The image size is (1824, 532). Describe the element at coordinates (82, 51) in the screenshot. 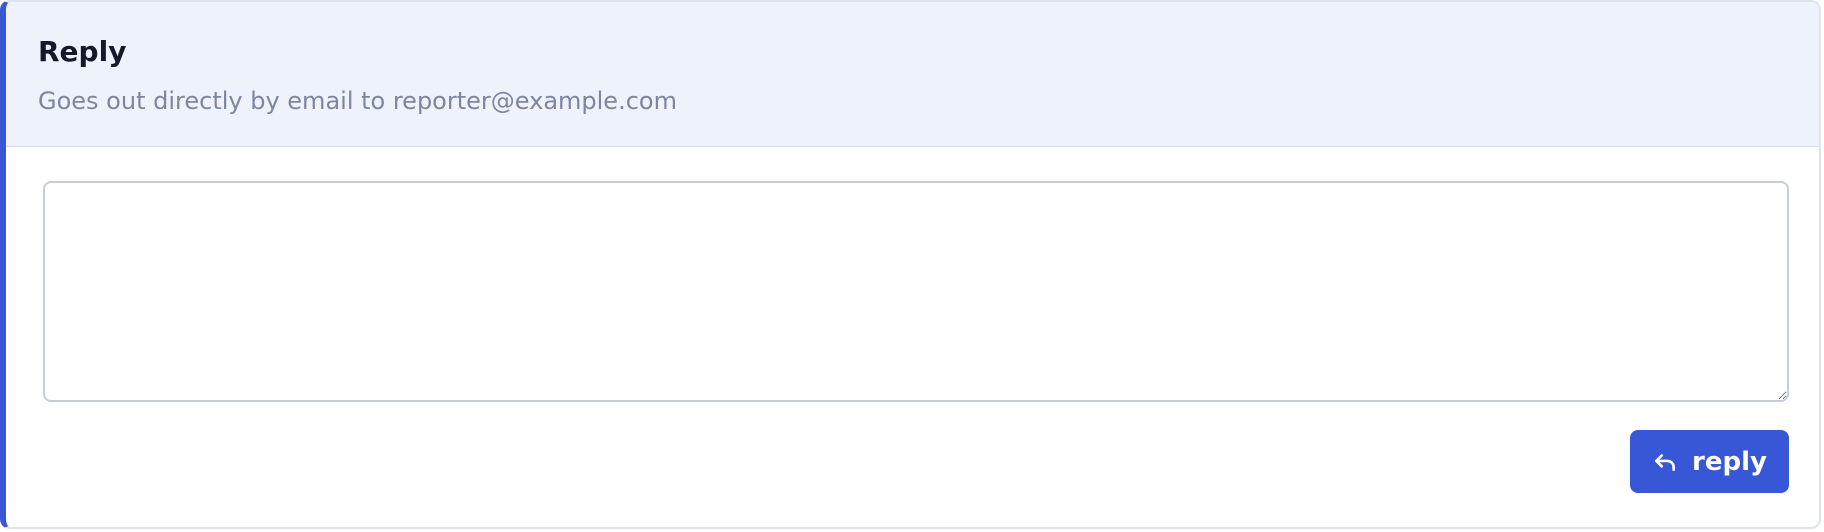

I see `reply-title: Reply` at that location.